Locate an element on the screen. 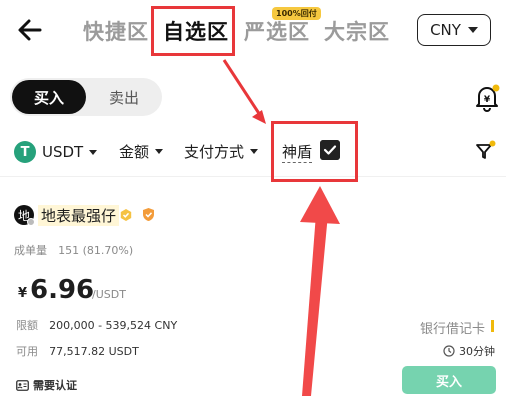  volume-value: 151 (81.70%) is located at coordinates (96, 250).